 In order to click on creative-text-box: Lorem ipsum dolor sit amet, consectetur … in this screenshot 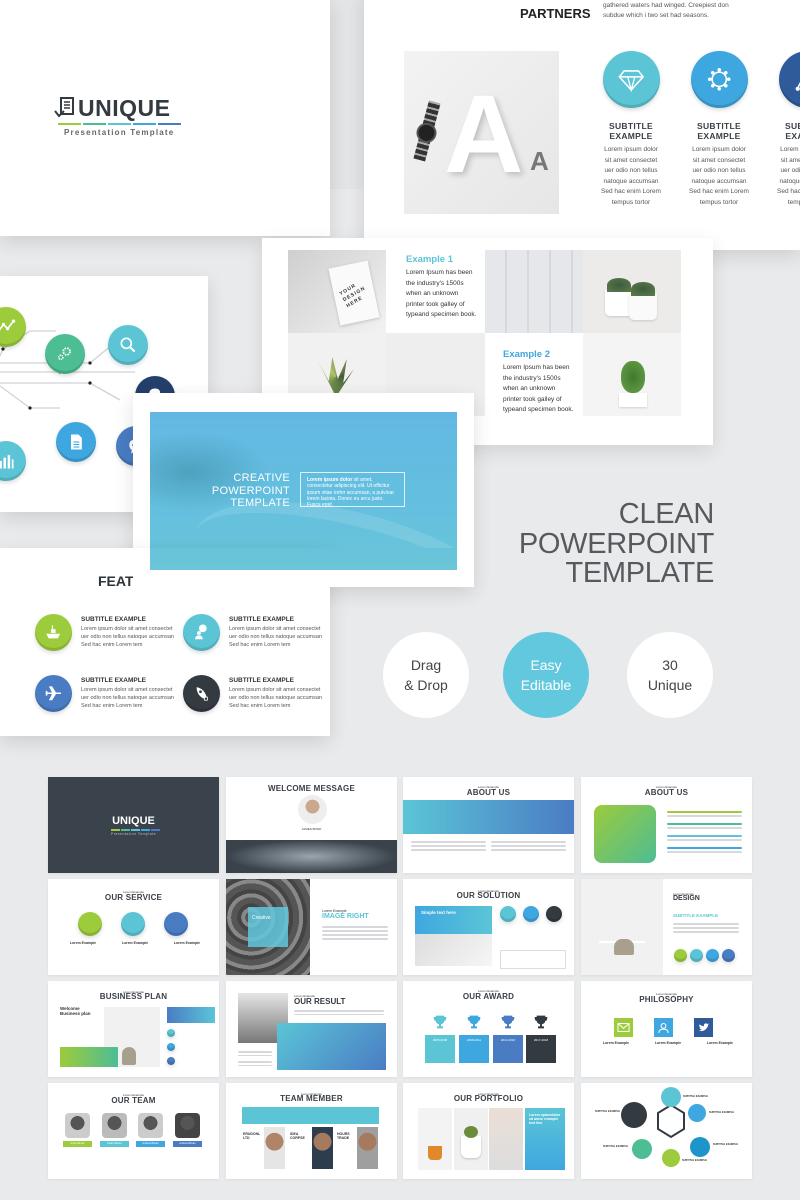, I will do `click(352, 490)`.